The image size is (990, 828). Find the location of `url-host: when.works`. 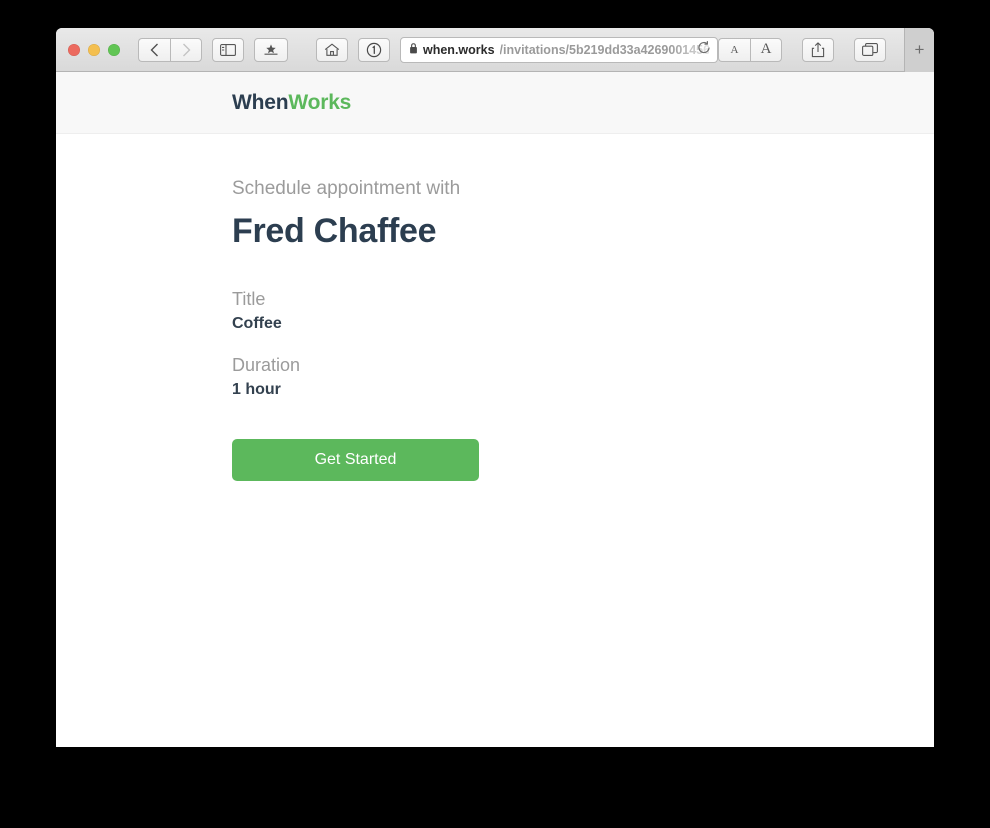

url-host: when.works is located at coordinates (459, 49).